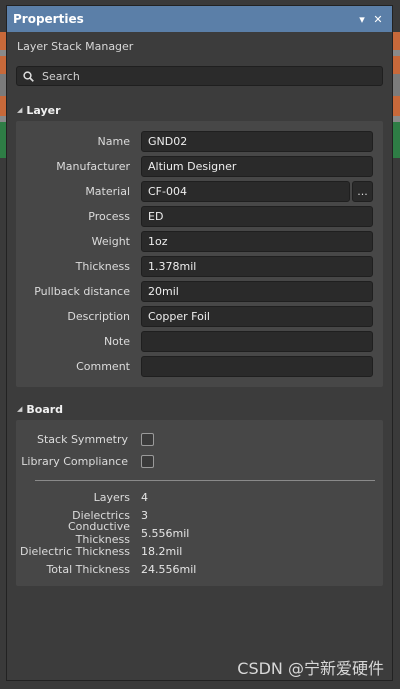  Describe the element at coordinates (109, 216) in the screenshot. I see `field-label: Process` at that location.